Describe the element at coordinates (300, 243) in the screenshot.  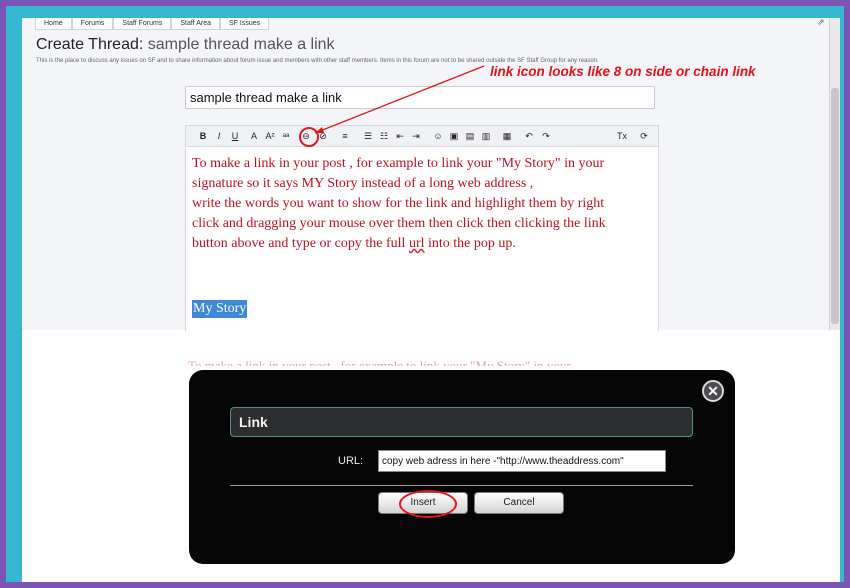
I see `editor-text: button above and type or copy the full` at that location.